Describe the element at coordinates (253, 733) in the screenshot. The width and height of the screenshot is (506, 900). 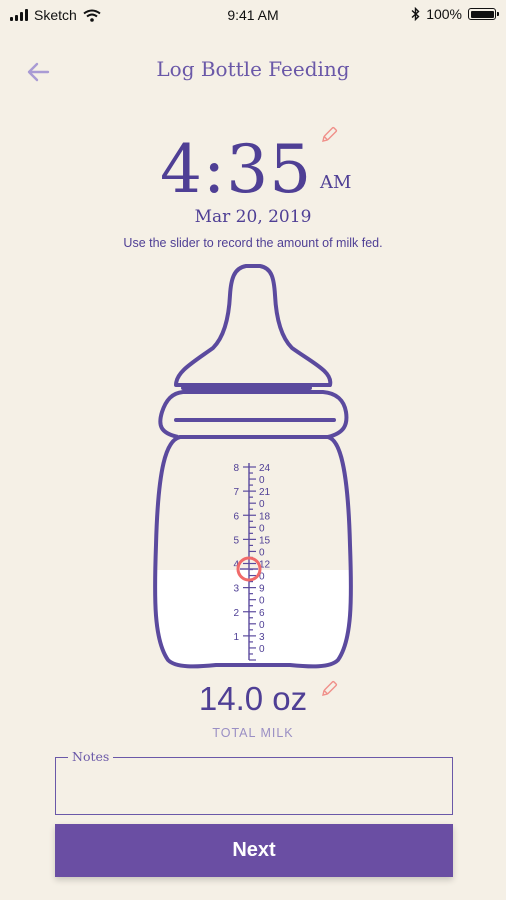
I see `total-milk-label: TOTAL MILK` at that location.